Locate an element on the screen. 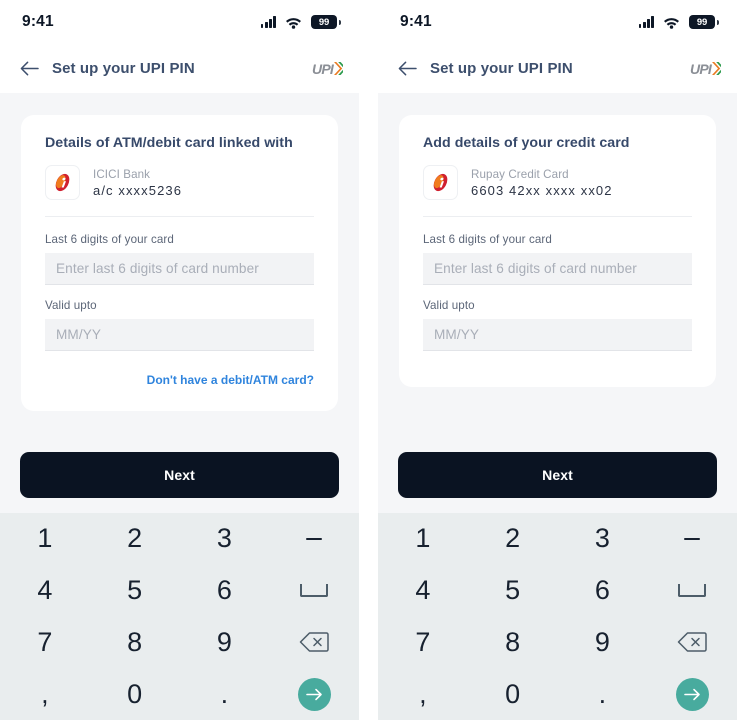 This screenshot has height=720, width=737. account-number-label: 6603 42xx xxxx xx02 is located at coordinates (542, 190).